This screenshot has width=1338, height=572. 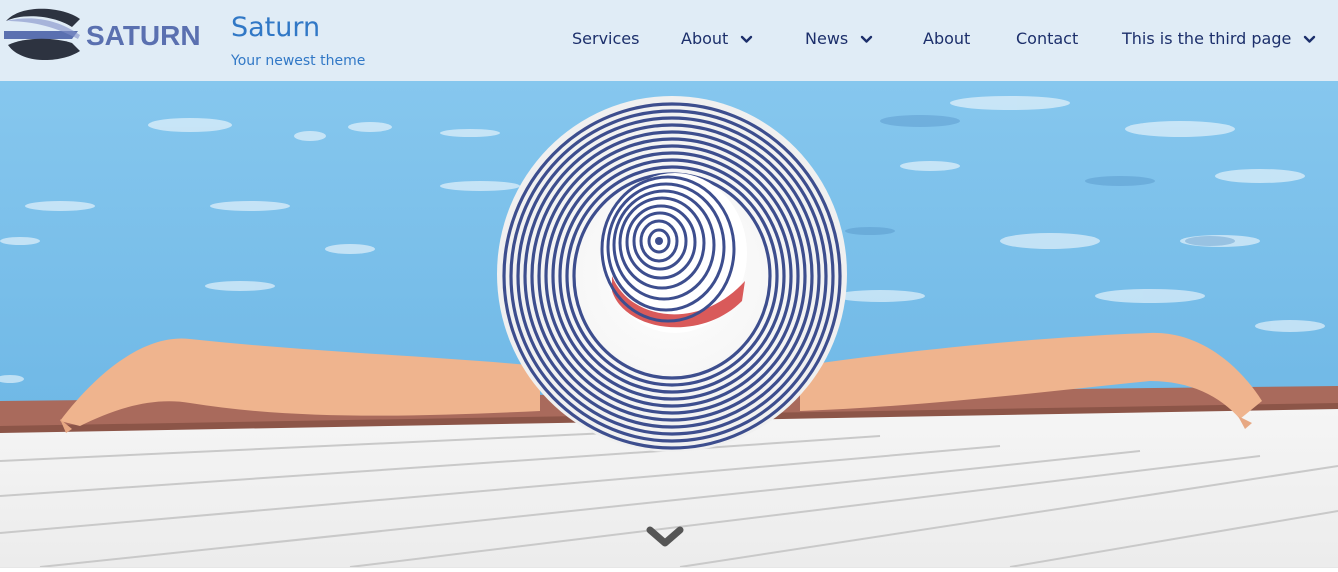 I want to click on nav-item-label: News, so click(x=827, y=38).